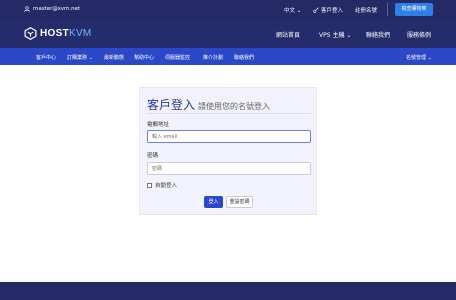 The height and width of the screenshot is (300, 456). Describe the element at coordinates (80, 33) in the screenshot. I see `logo-text-kvm: KVM` at that location.